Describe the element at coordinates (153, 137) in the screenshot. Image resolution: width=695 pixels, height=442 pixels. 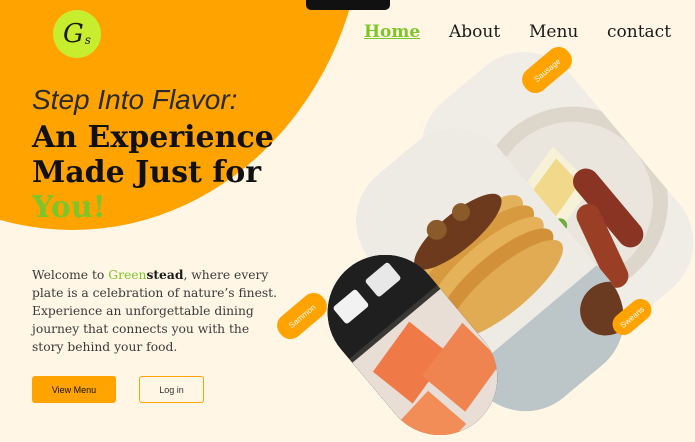
I see `hero-title-line1: An Experience` at that location.